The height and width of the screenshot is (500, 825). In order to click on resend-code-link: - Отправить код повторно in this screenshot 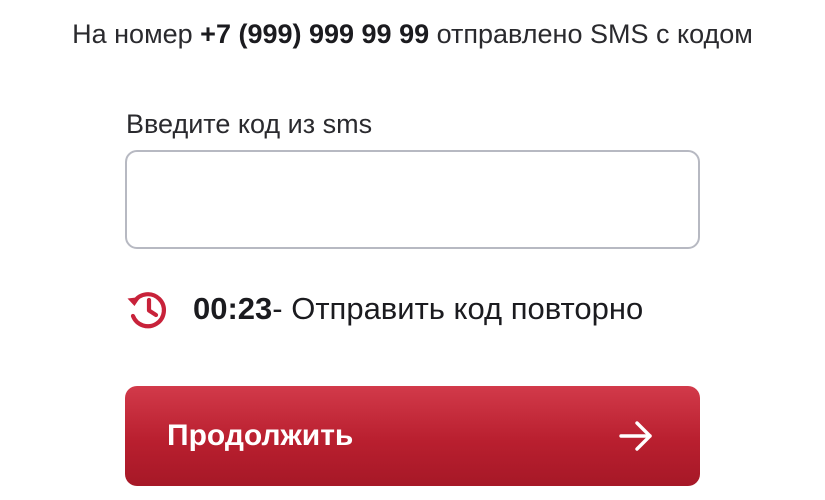, I will do `click(457, 309)`.